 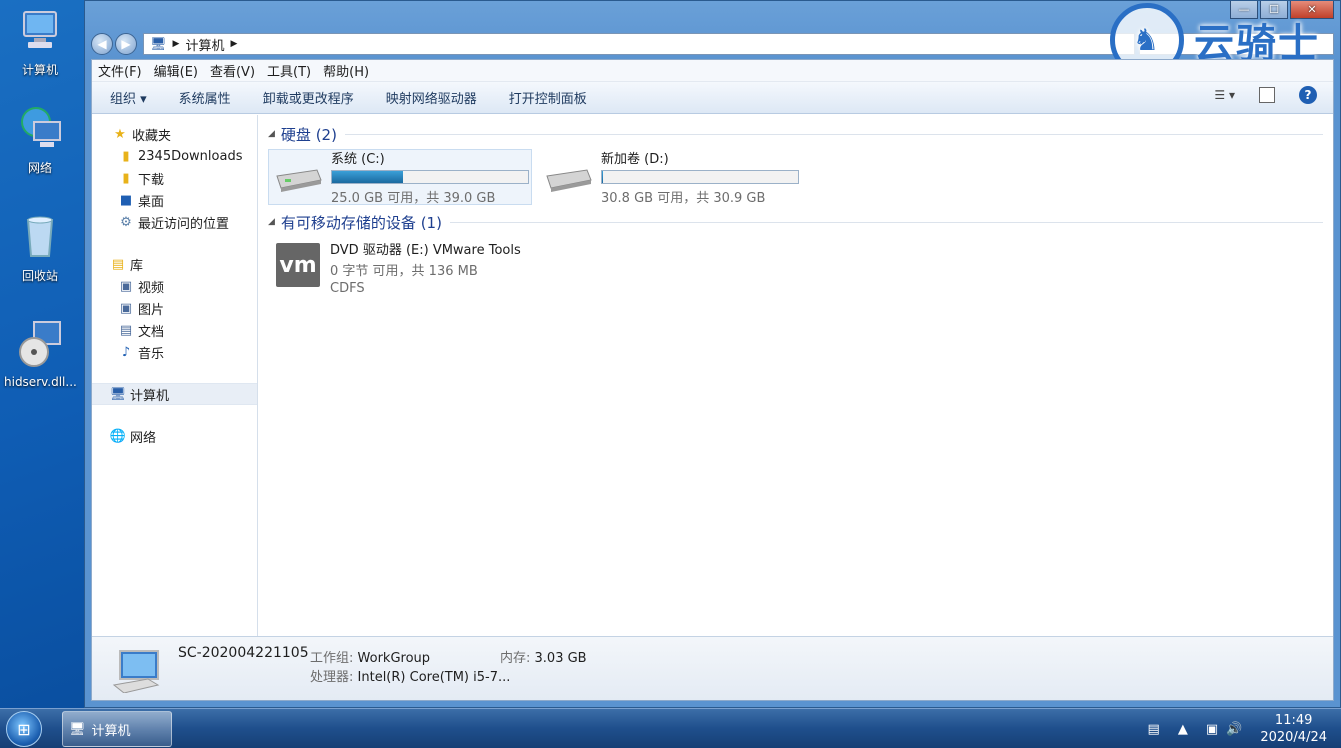 What do you see at coordinates (361, 222) in the screenshot?
I see `group-title: 有可移动存储的设备 (1)` at bounding box center [361, 222].